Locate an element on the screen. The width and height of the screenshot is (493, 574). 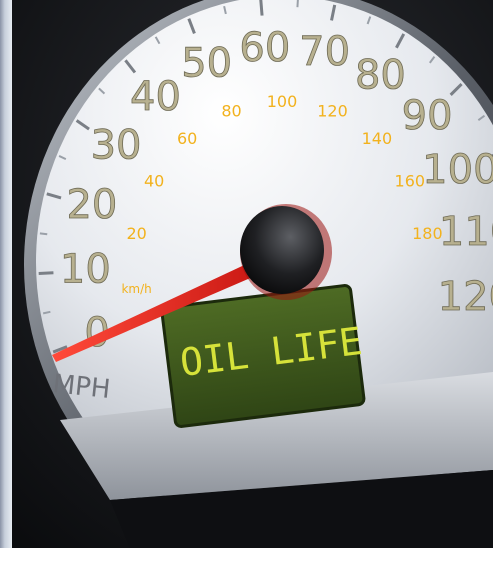
kmh-label: km/h is located at coordinates (136, 289).